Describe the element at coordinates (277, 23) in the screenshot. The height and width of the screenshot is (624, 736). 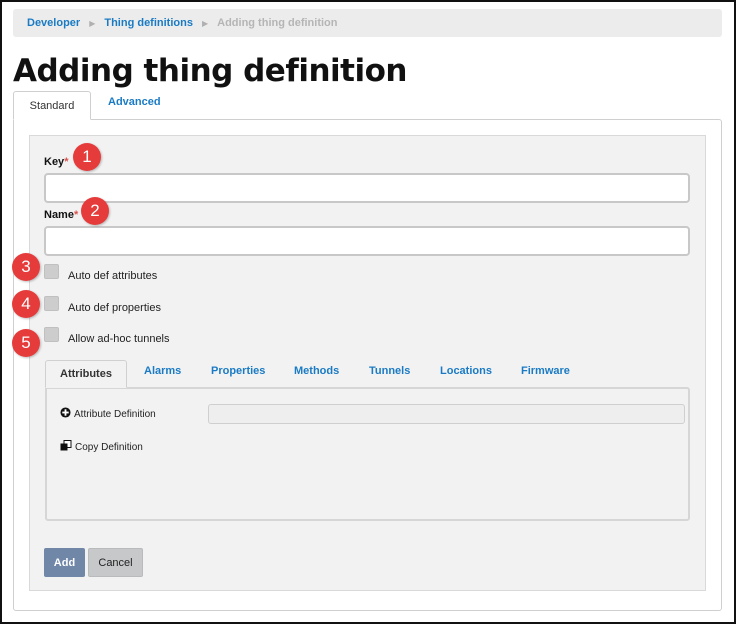
I see `breadcrumb-current: Adding thing definition` at that location.